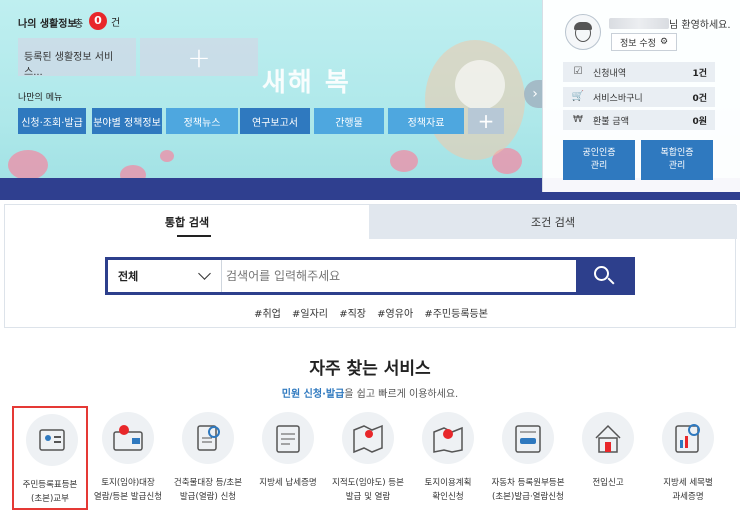  What do you see at coordinates (370, 394) in the screenshot?
I see `frequent-services-subtitle: 민원 신청·발급을 쉽고 빠르게 이용하세요.` at bounding box center [370, 394].